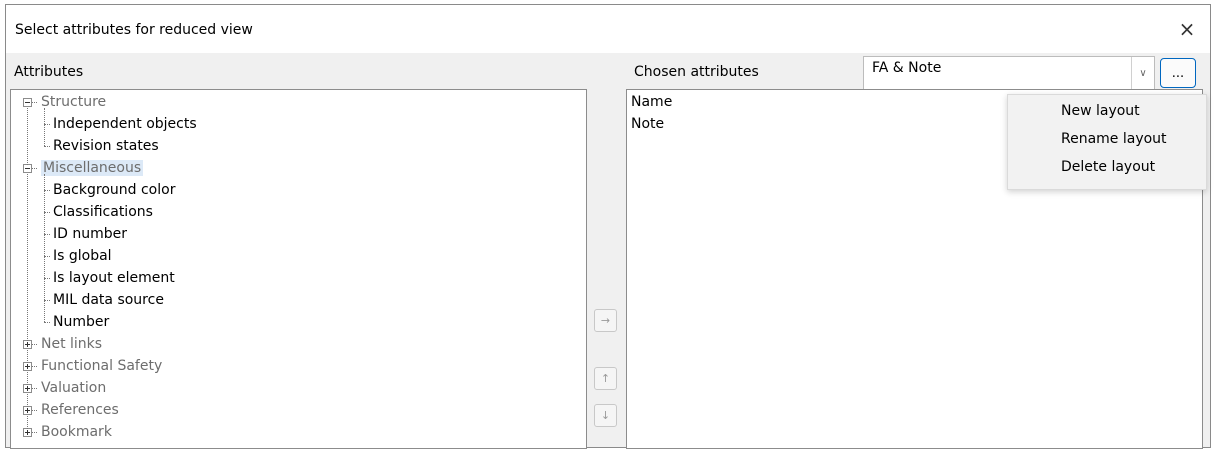 This screenshot has height=449, width=1215. I want to click on arrow-down-icon: ↓, so click(605, 415).